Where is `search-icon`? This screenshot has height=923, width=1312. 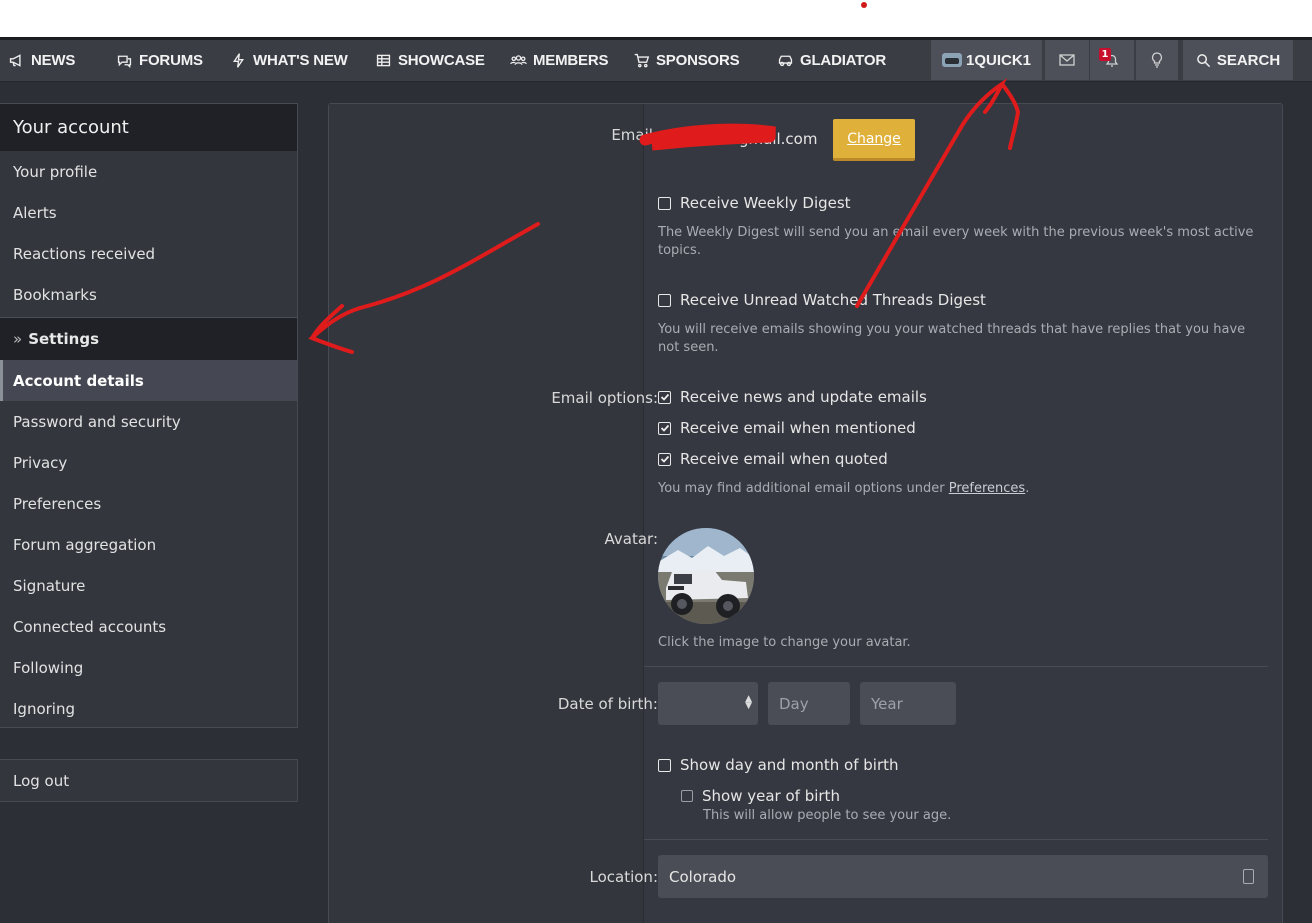 search-icon is located at coordinates (1203, 60).